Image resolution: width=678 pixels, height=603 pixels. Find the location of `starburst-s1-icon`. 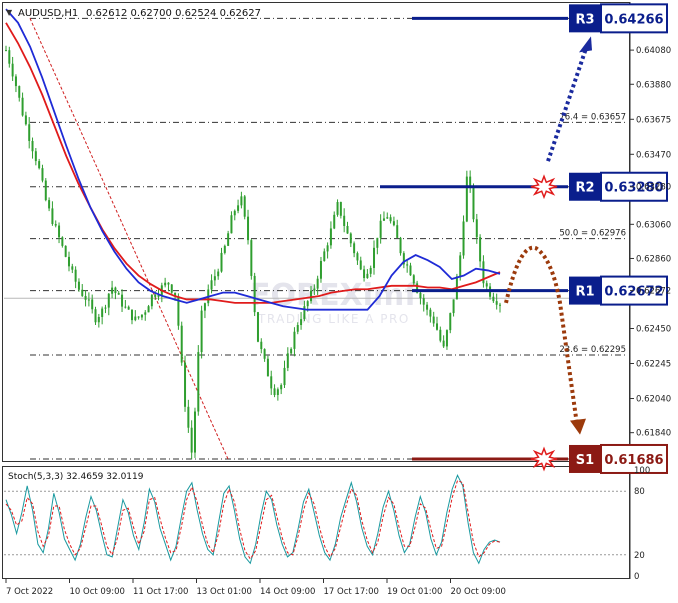

starburst-s1-icon is located at coordinates (544, 459).